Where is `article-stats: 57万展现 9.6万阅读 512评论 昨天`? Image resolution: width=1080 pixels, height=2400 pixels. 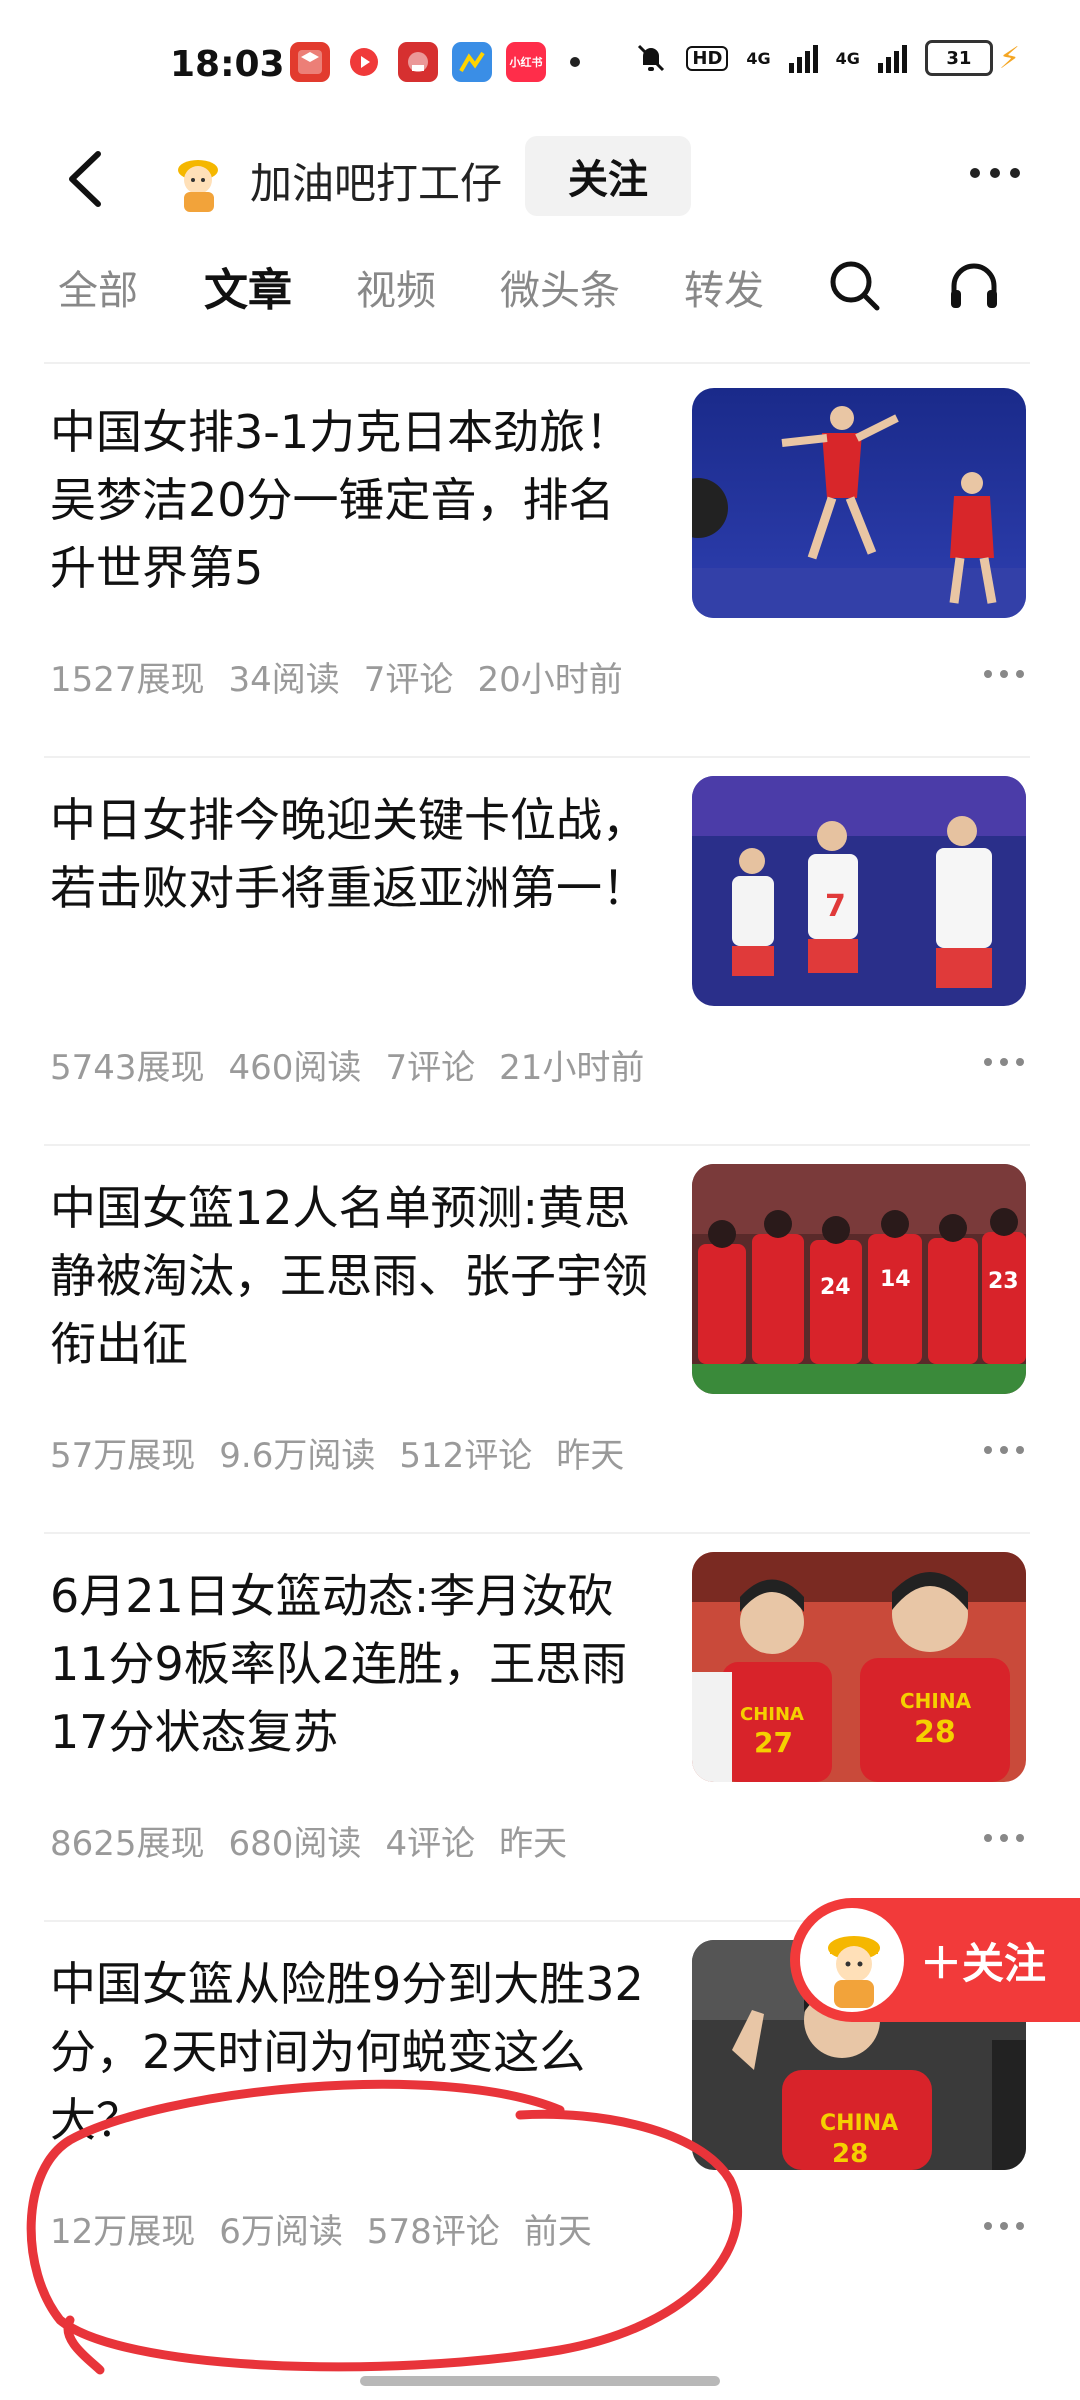 article-stats: 57万展现 9.6万阅读 512评论 昨天 is located at coordinates (337, 1452).